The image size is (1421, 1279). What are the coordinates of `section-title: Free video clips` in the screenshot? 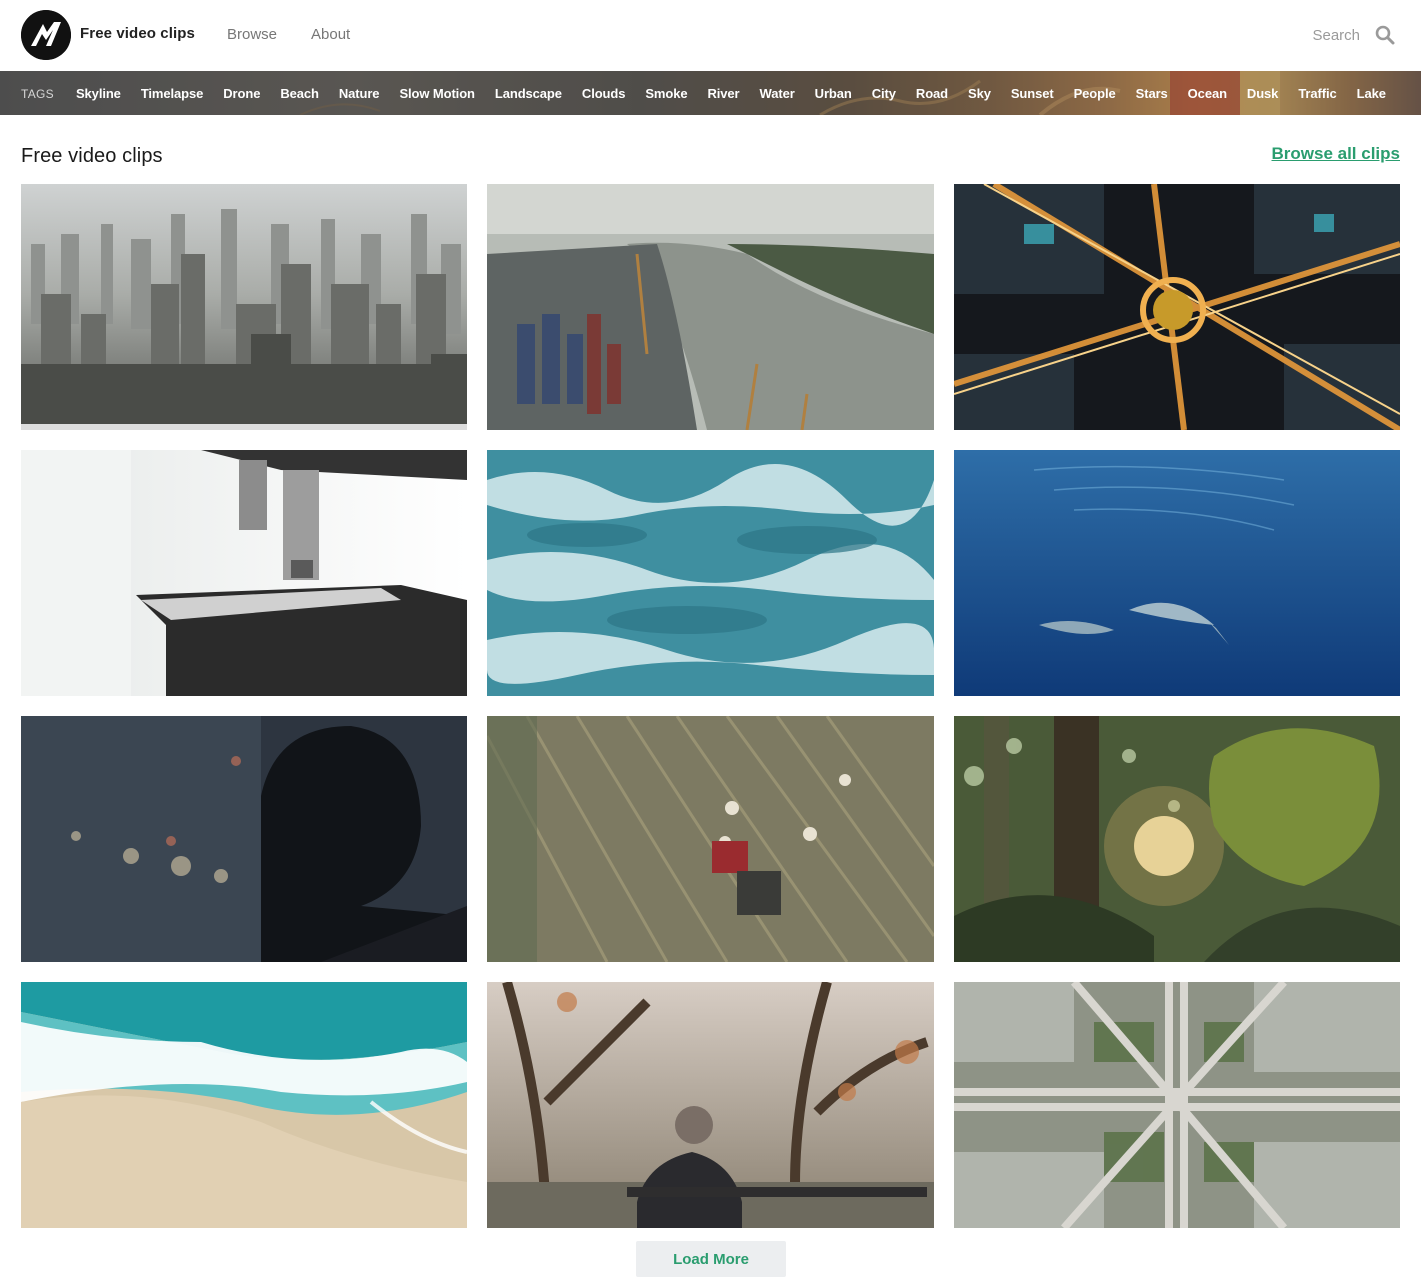 It's located at (92, 156).